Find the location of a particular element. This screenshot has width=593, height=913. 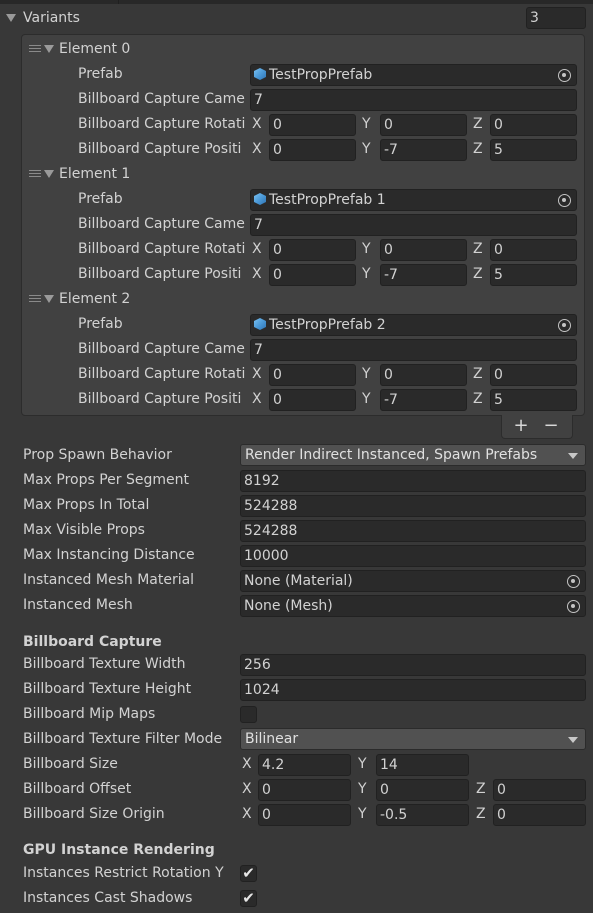

element-2-foldout-arrow-icon is located at coordinates (49, 299).